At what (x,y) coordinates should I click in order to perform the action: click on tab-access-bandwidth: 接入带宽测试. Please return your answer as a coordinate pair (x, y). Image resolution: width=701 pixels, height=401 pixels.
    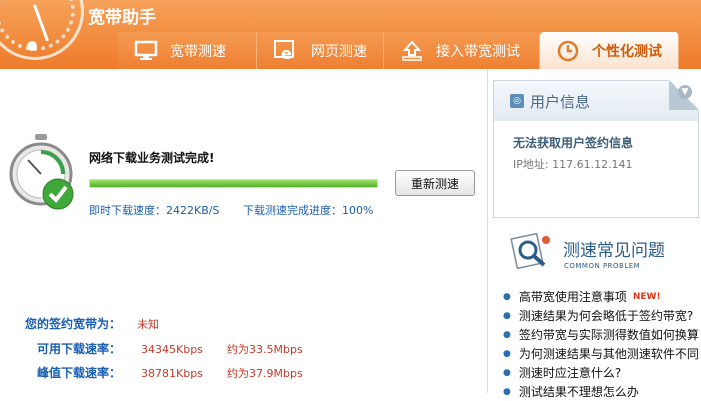
    Looking at the image, I should click on (462, 50).